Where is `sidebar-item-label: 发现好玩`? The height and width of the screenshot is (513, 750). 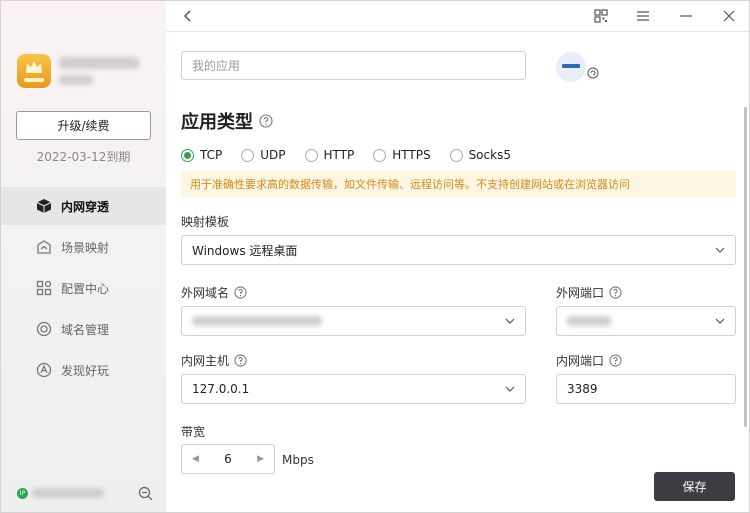
sidebar-item-label: 发现好玩 is located at coordinates (85, 370).